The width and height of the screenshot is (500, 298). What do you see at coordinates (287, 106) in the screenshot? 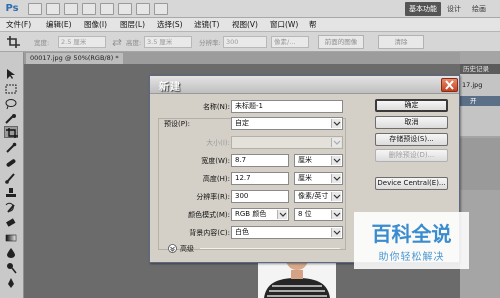
I see `name-field: 未标题-1` at bounding box center [287, 106].